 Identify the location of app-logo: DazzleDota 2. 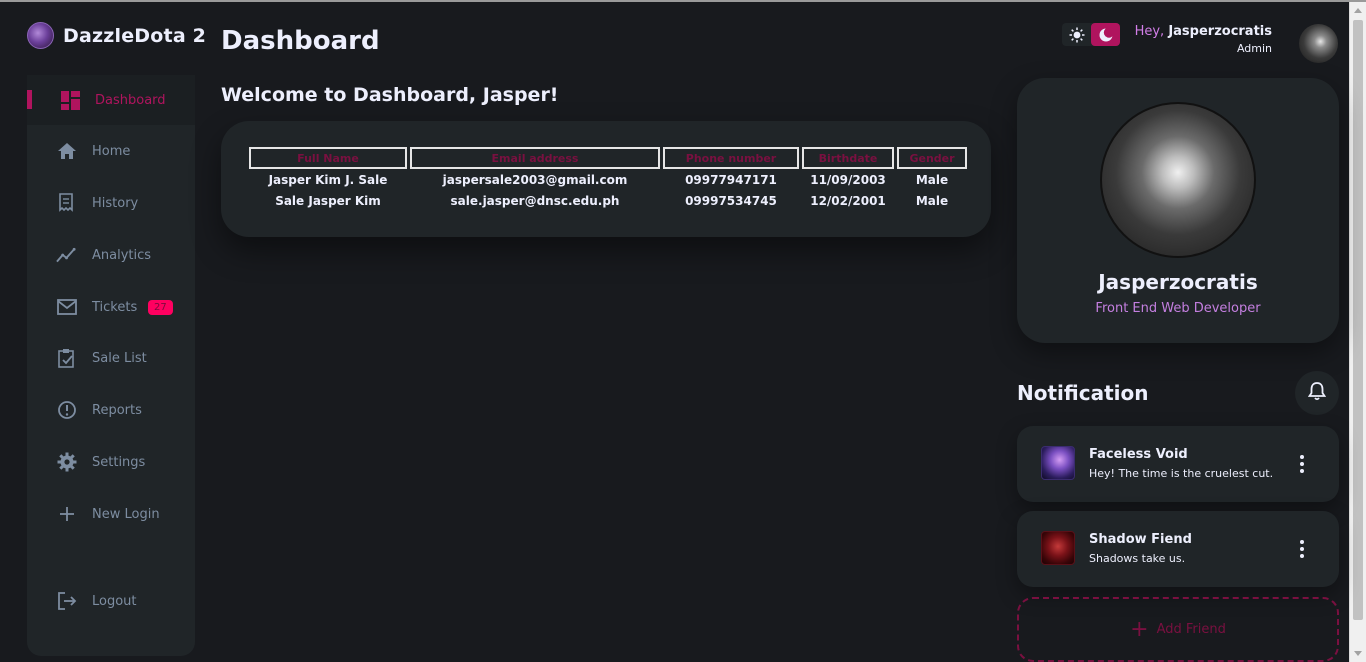
(116, 35).